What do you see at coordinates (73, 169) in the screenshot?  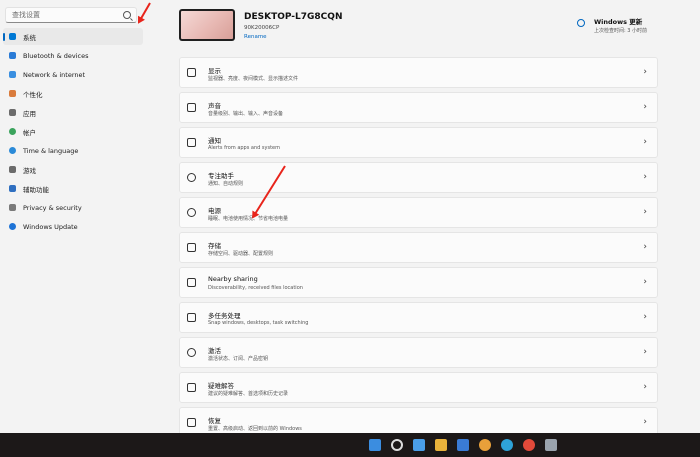 I see `sidebar-item-gaming: 游戏` at bounding box center [73, 169].